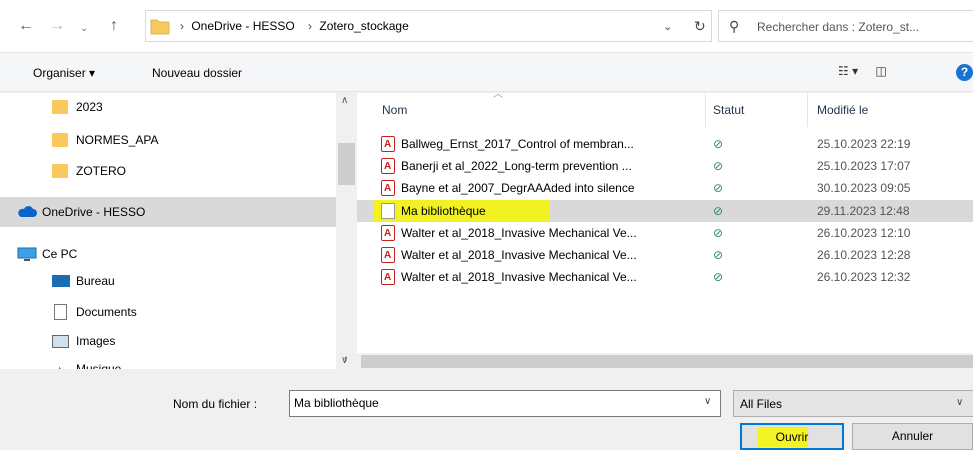 Image resolution: width=973 pixels, height=450 pixels. Describe the element at coordinates (842, 110) in the screenshot. I see `column-header-modified: Modifié le` at that location.